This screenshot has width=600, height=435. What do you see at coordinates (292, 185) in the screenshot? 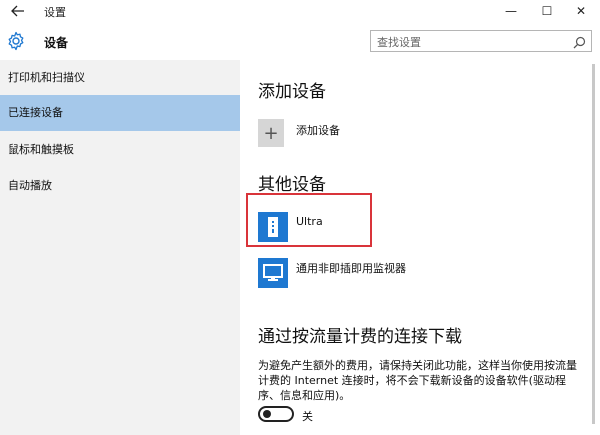
I see `other-devices-heading: 其他设备` at bounding box center [292, 185].